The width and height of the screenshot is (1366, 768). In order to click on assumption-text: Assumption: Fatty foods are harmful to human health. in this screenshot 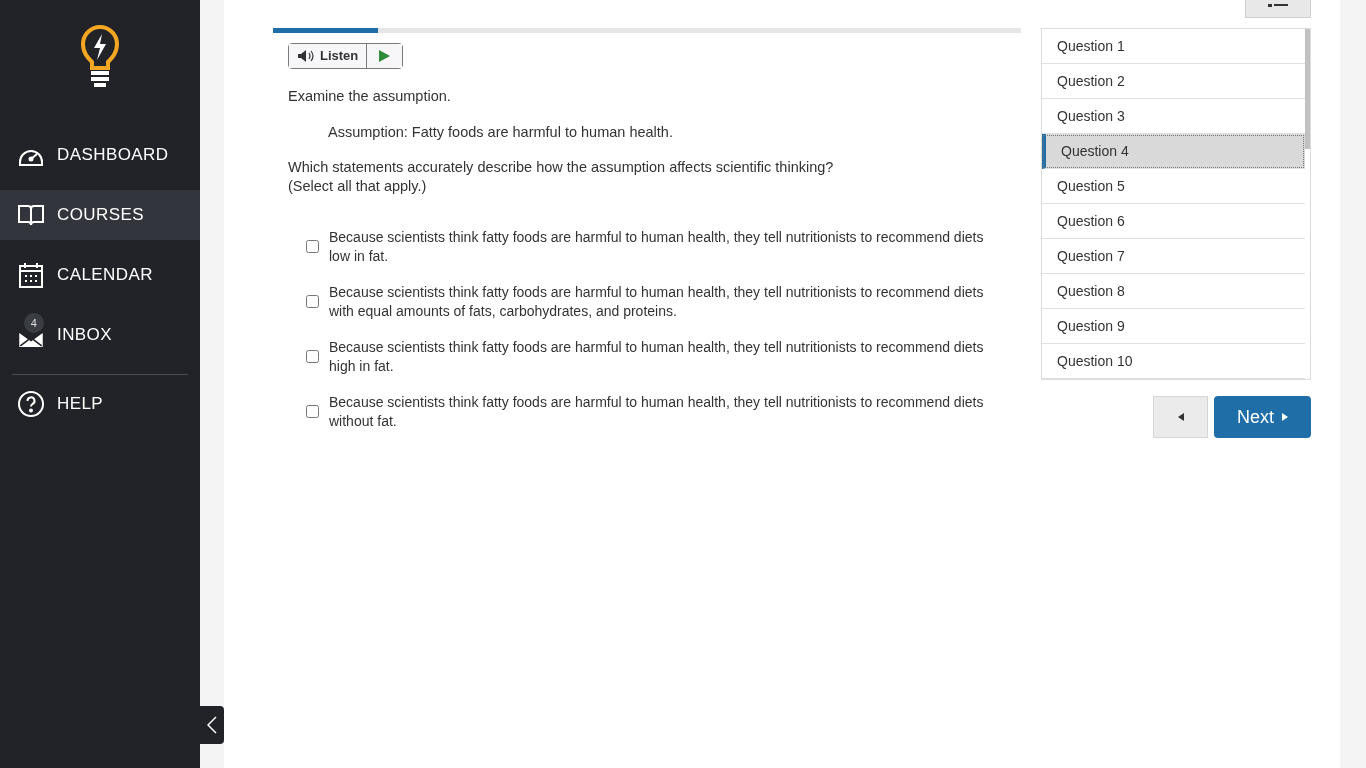, I will do `click(500, 132)`.